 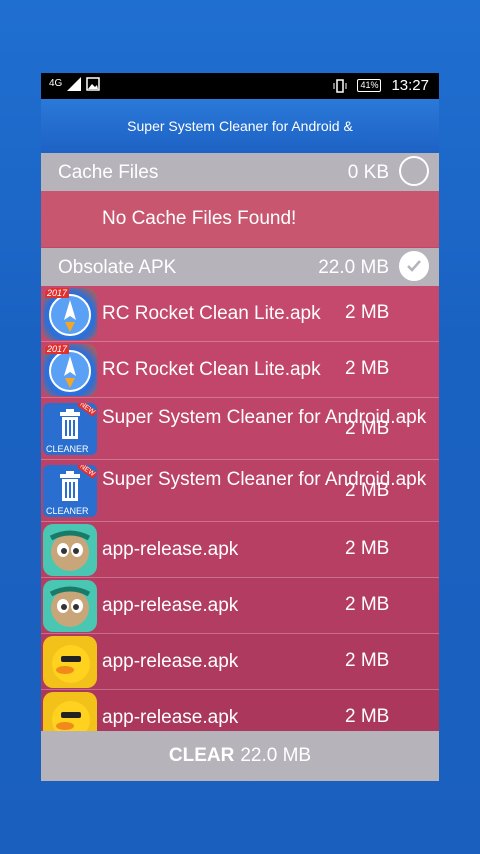 I want to click on cache-files-title: Cache Files, so click(x=108, y=172).